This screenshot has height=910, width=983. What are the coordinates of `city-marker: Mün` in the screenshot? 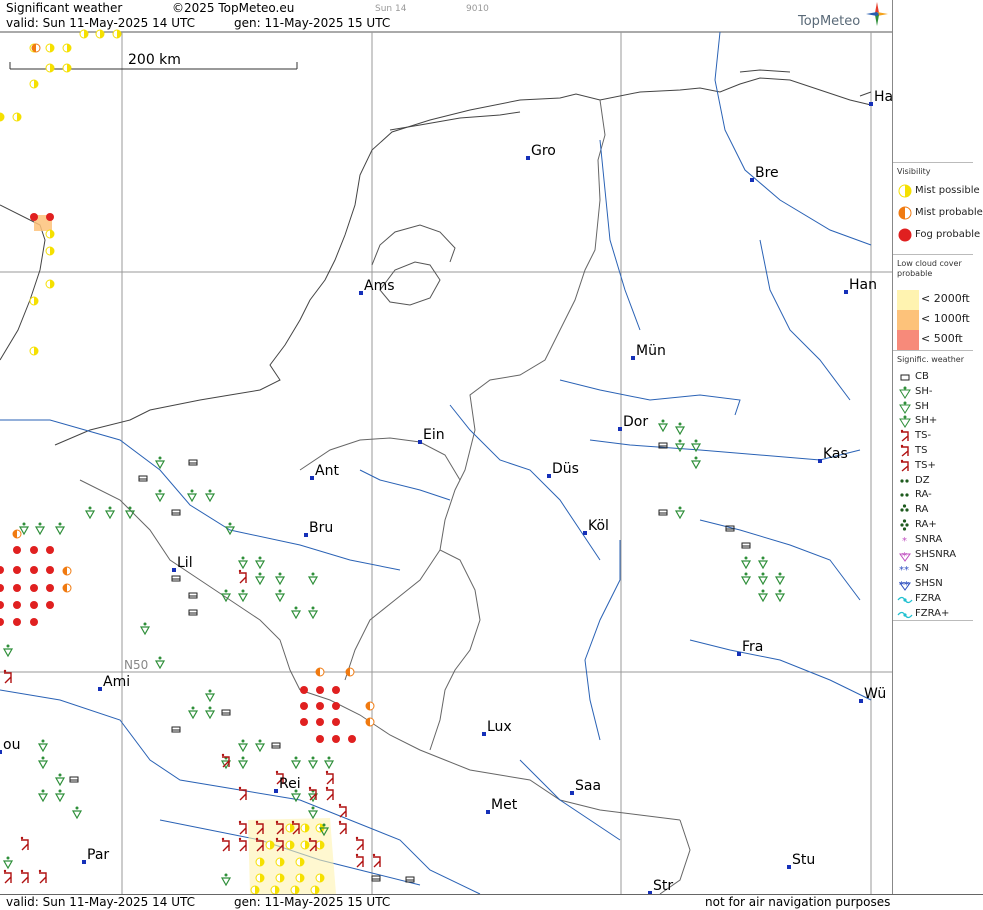 It's located at (648, 351).